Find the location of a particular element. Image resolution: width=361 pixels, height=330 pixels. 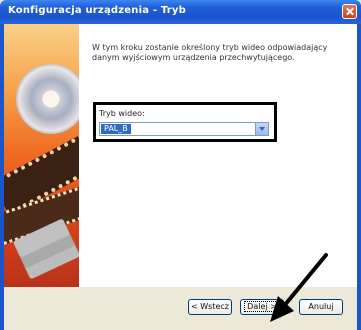

next-button-label: Dalej > is located at coordinates (262, 306).